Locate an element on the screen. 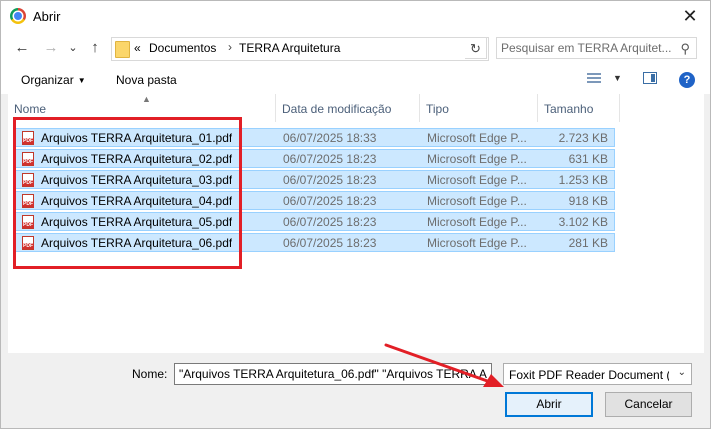  file-size: 631 KB is located at coordinates (588, 159).